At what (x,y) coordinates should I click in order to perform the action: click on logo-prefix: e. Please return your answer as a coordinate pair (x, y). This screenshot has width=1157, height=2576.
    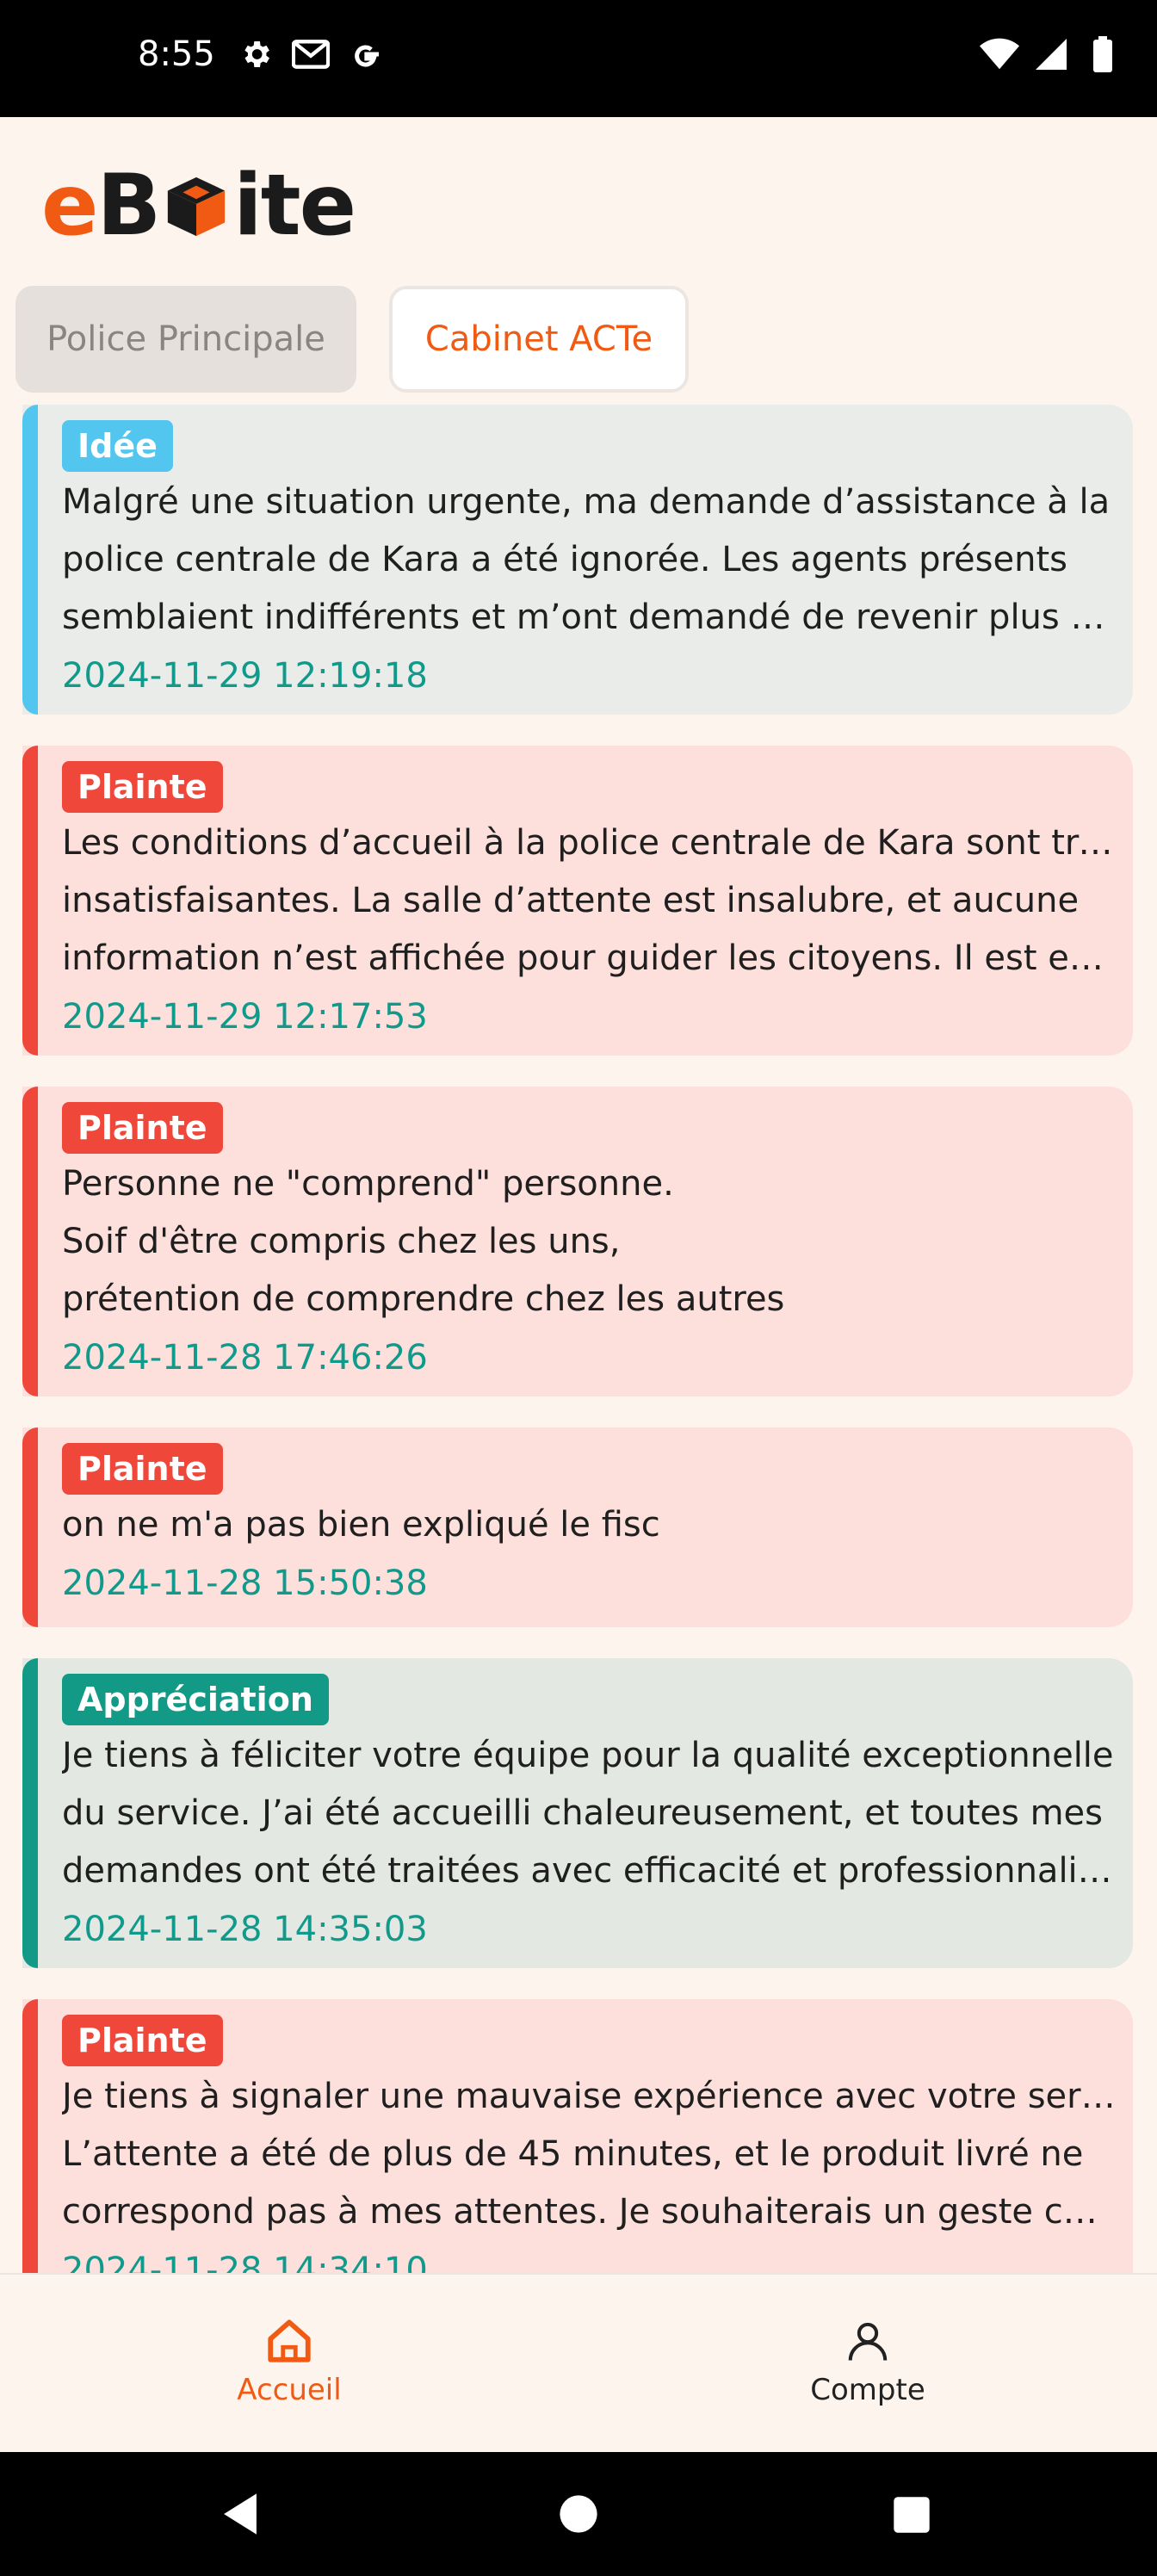
    Looking at the image, I should click on (70, 206).